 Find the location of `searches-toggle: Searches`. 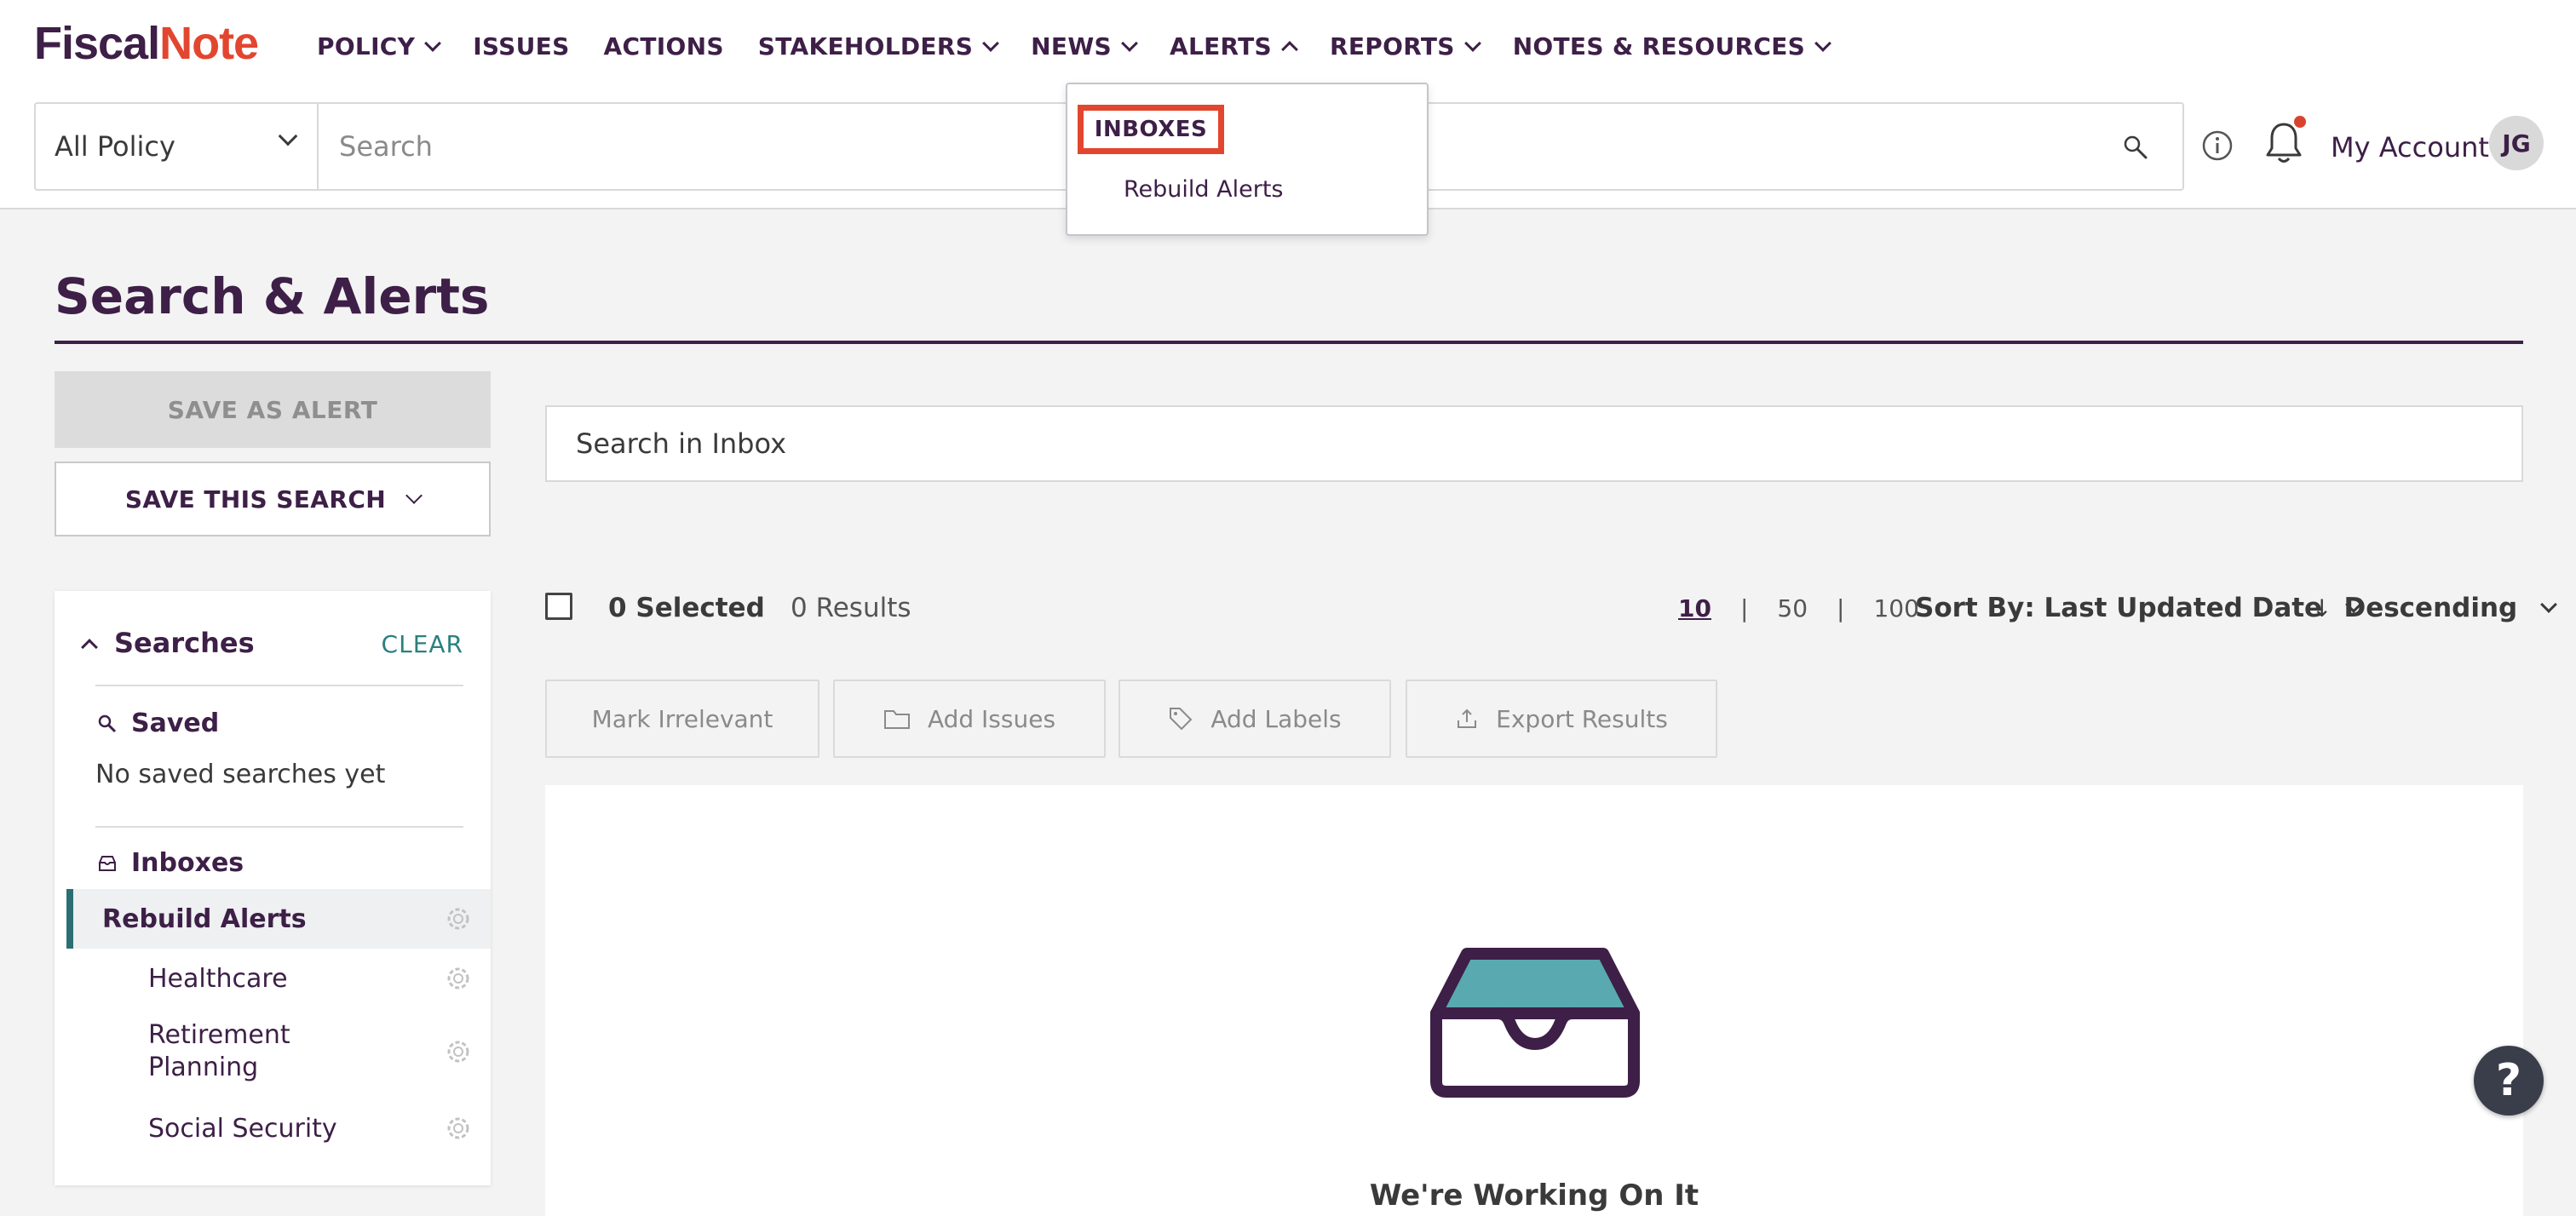

searches-toggle: Searches is located at coordinates (168, 643).